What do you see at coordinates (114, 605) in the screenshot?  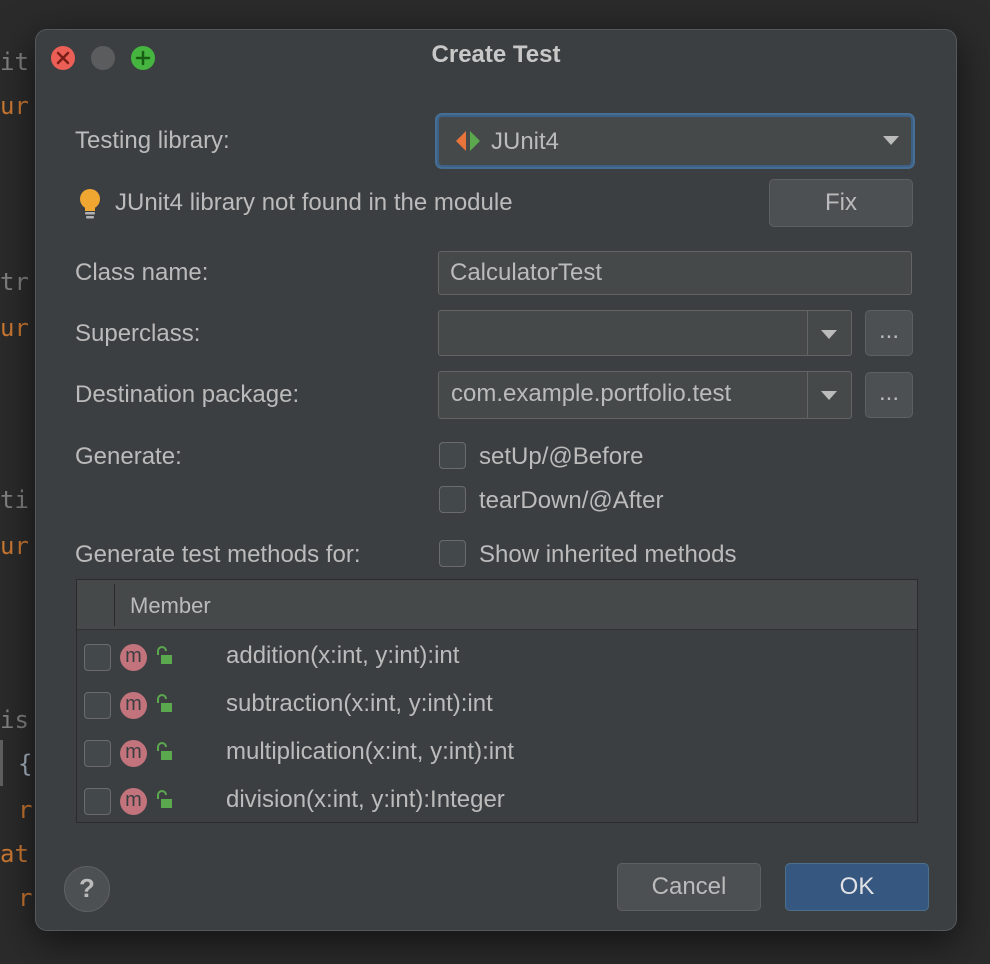 I see `column-divider` at bounding box center [114, 605].